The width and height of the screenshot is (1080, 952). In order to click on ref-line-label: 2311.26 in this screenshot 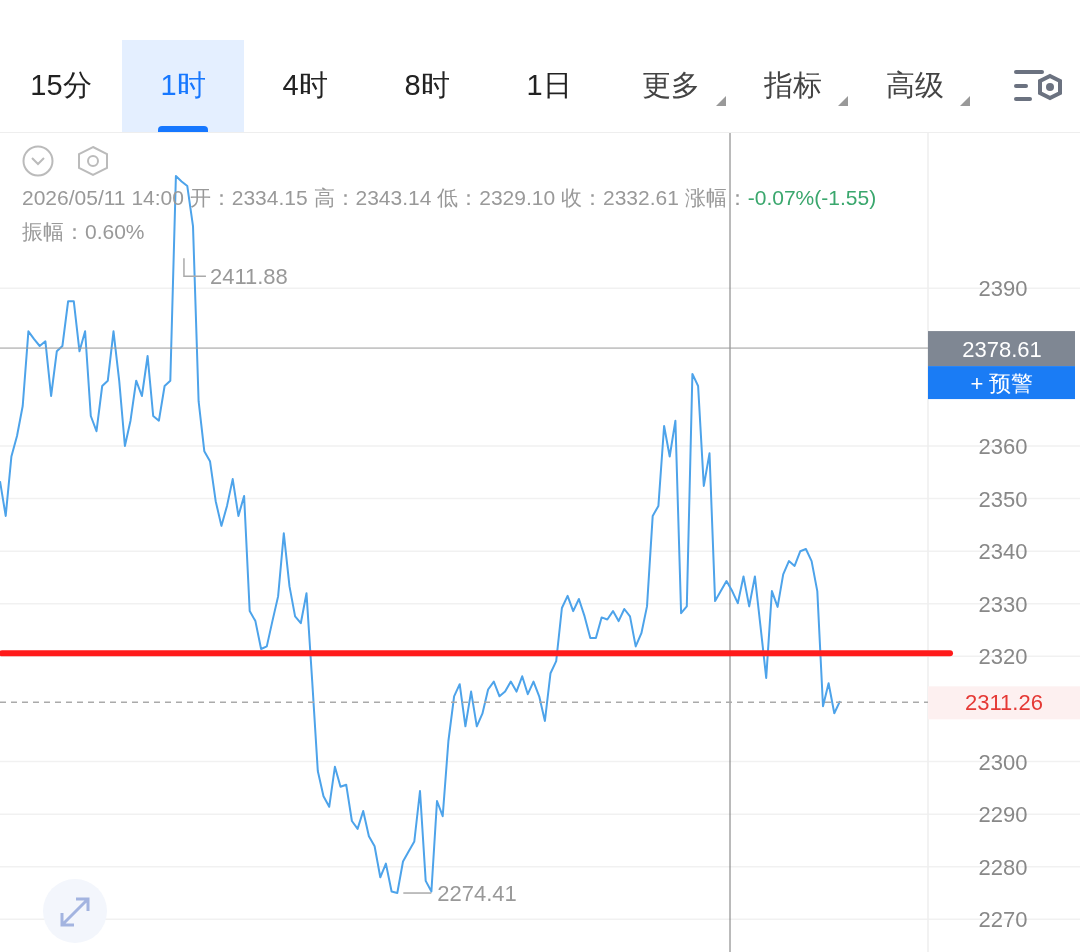, I will do `click(1004, 703)`.